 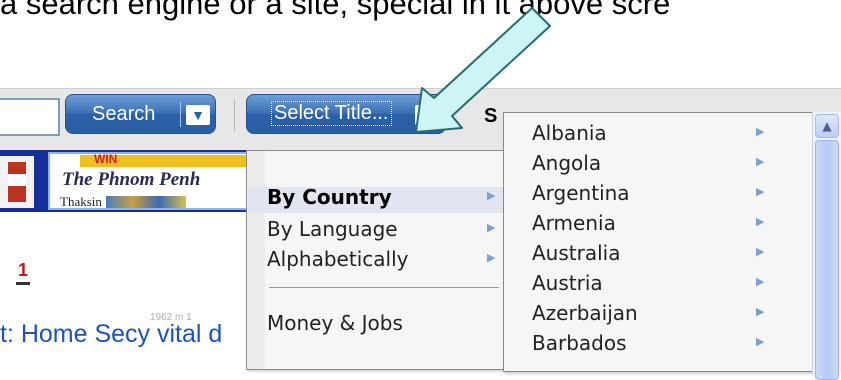 What do you see at coordinates (256, 260) in the screenshot?
I see `menu-gutter` at bounding box center [256, 260].